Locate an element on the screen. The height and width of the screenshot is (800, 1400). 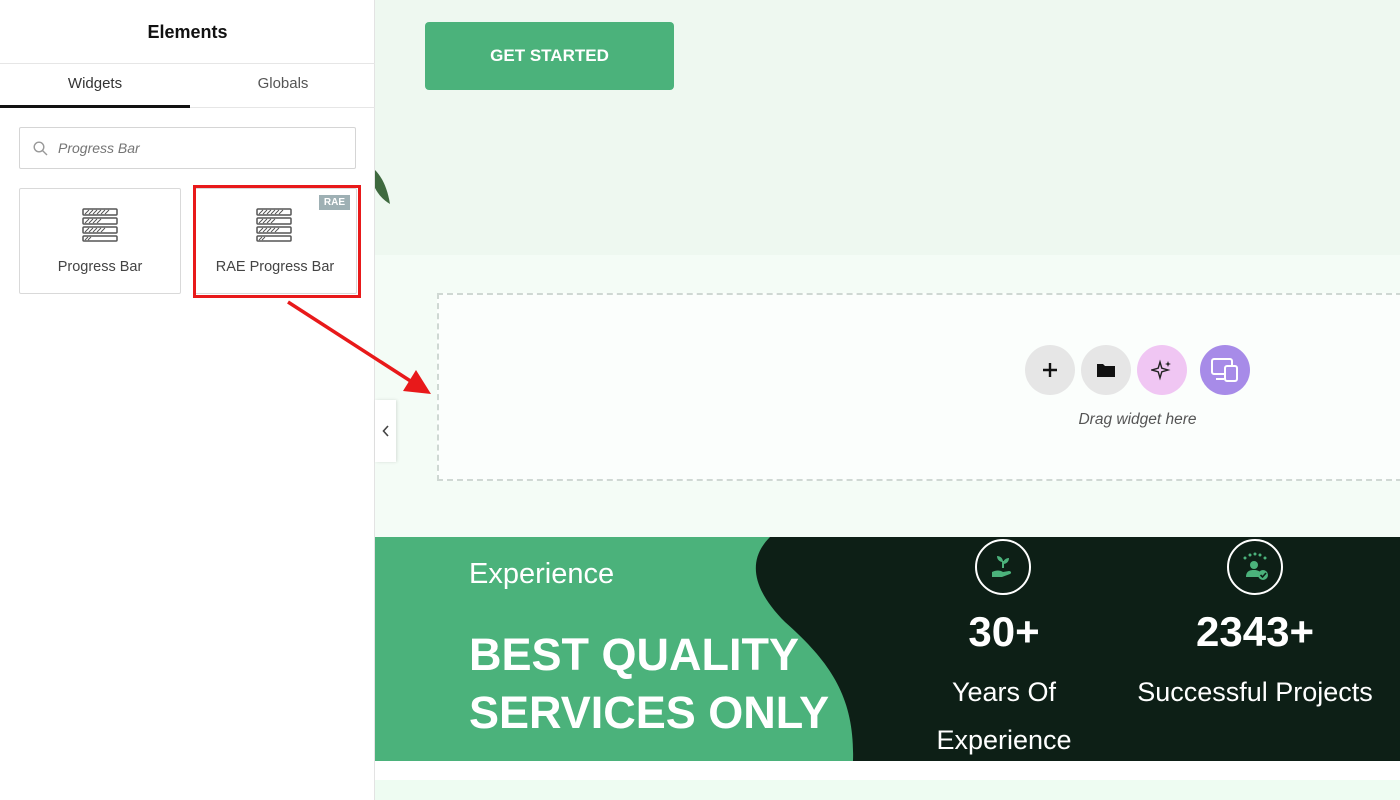
widget-progress-bar: Progress Bar is located at coordinates (100, 241).